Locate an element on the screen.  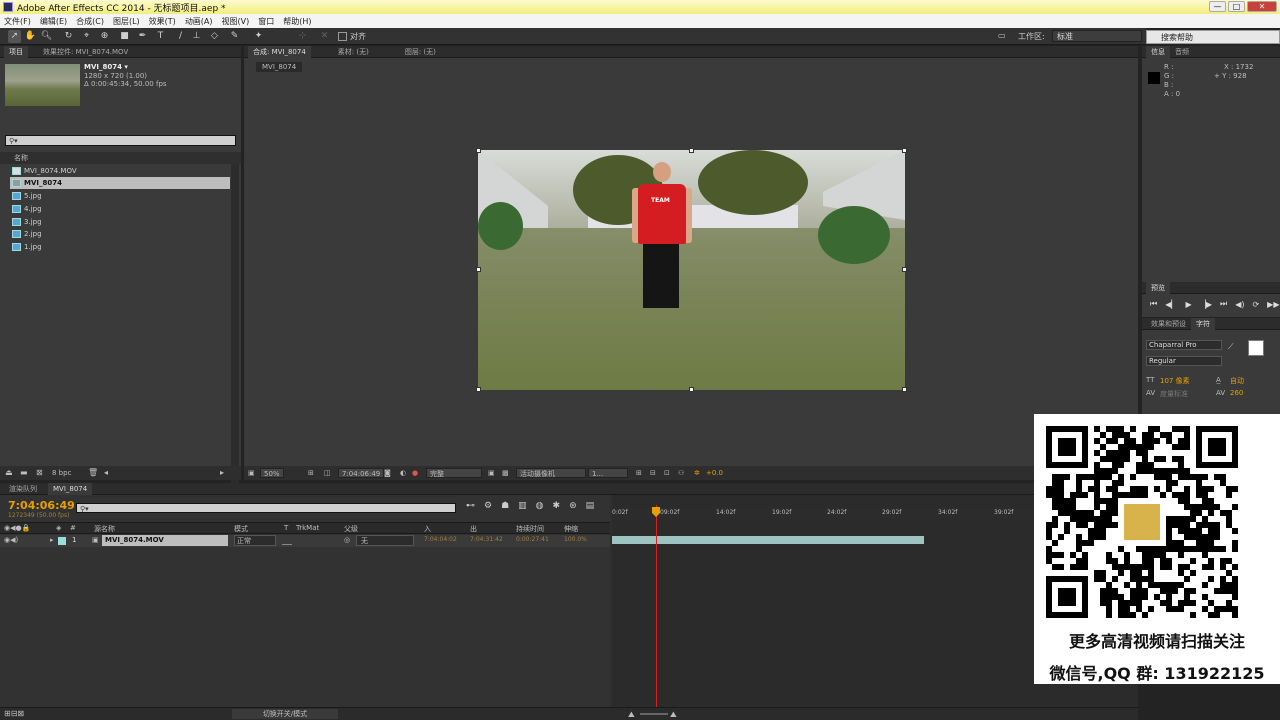
layer-name: MVI_8074.MOV is located at coordinates (165, 540).